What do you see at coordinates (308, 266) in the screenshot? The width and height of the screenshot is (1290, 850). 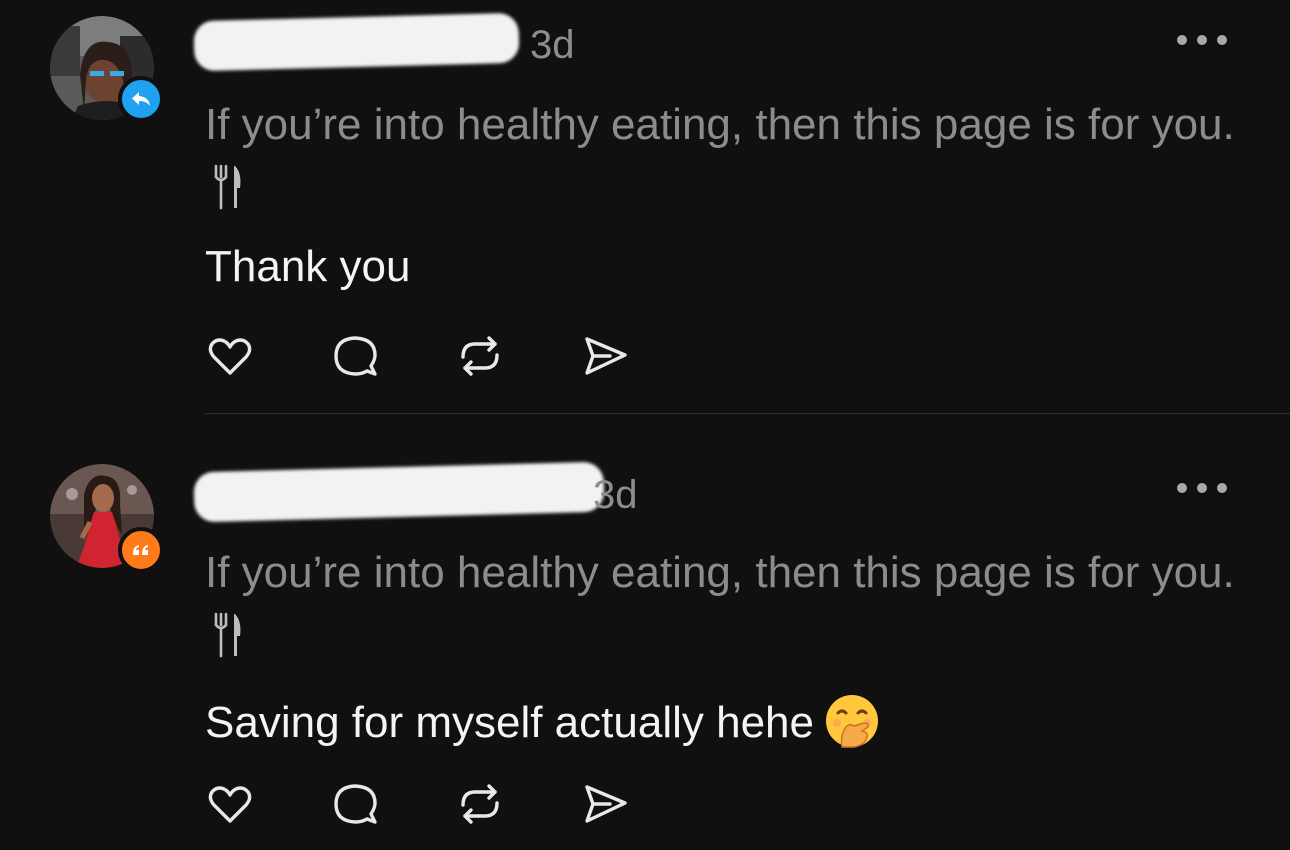 I see `reply-text: Thank you` at bounding box center [308, 266].